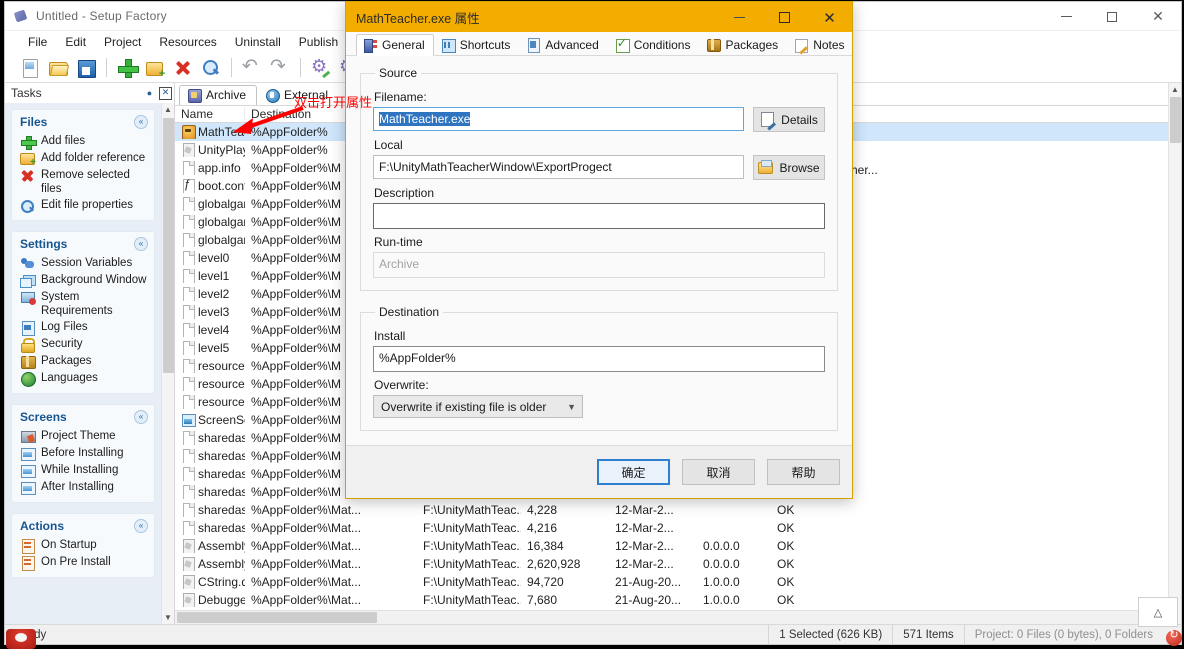 The width and height of the screenshot is (1184, 649). What do you see at coordinates (83, 182) in the screenshot?
I see `task-remove-selected-files: Remove selected files` at bounding box center [83, 182].